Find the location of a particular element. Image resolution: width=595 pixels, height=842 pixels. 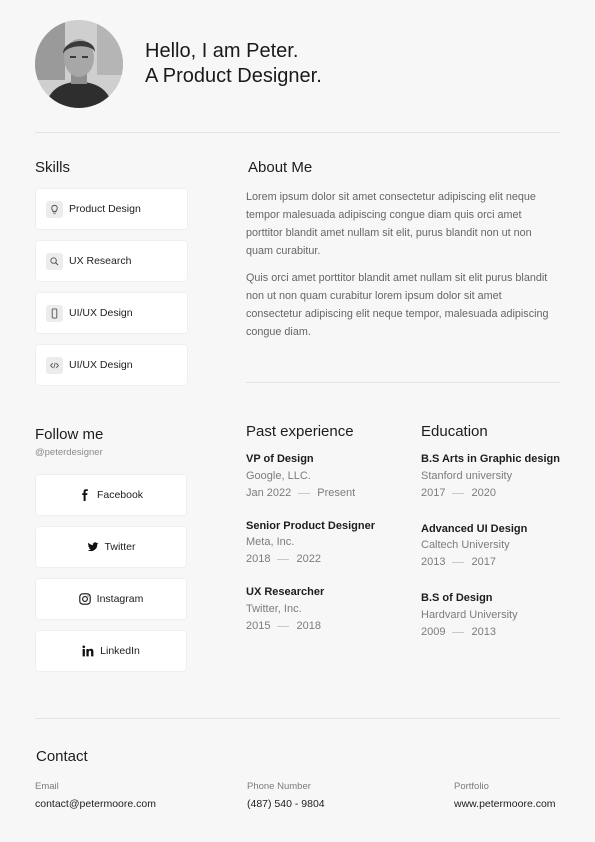

profile-photo is located at coordinates (79, 64).